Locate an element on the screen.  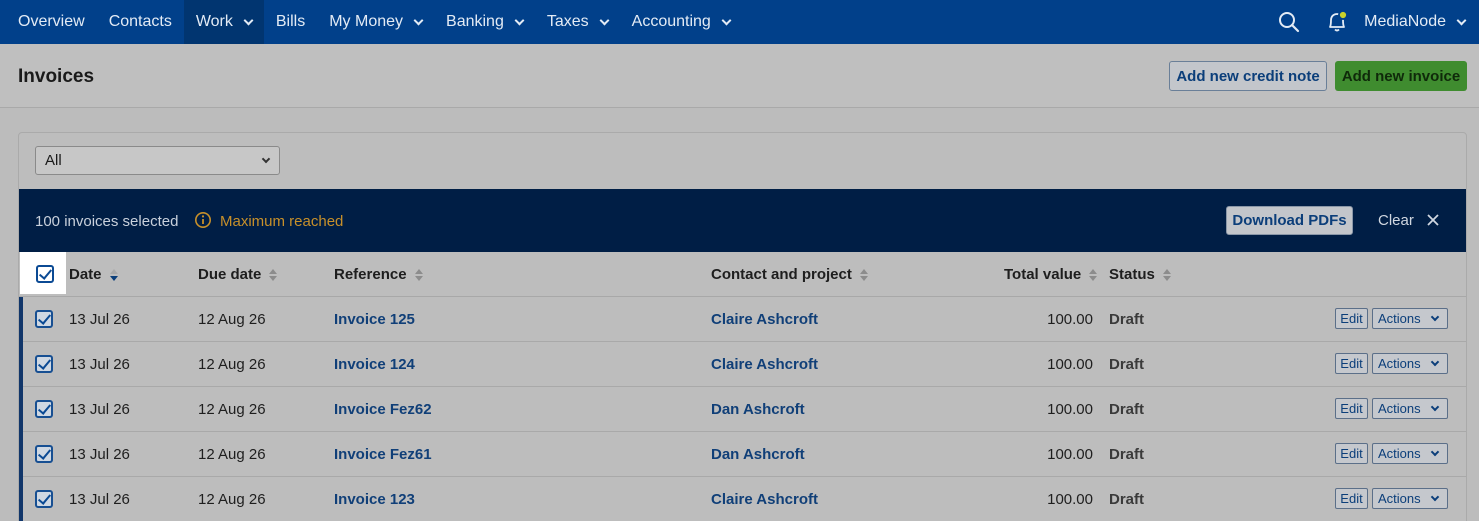
nav-item-taxes: Taxes is located at coordinates (577, 22).